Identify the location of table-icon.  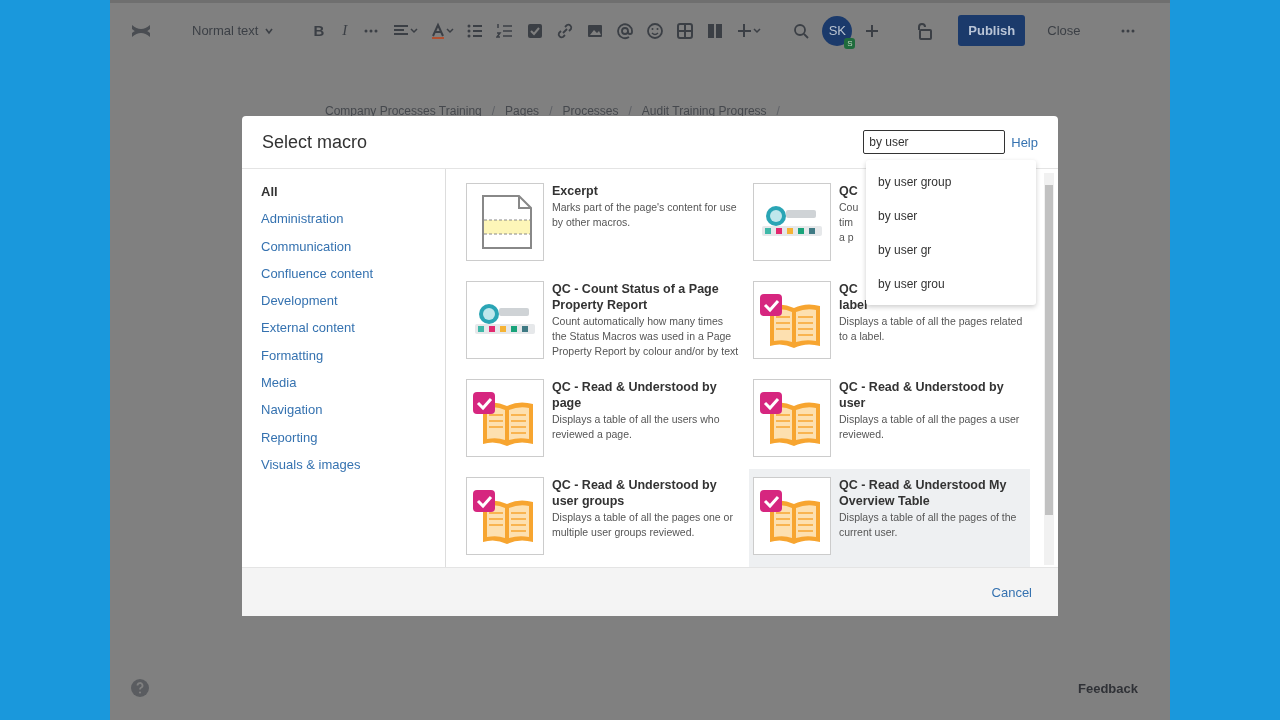
(685, 30).